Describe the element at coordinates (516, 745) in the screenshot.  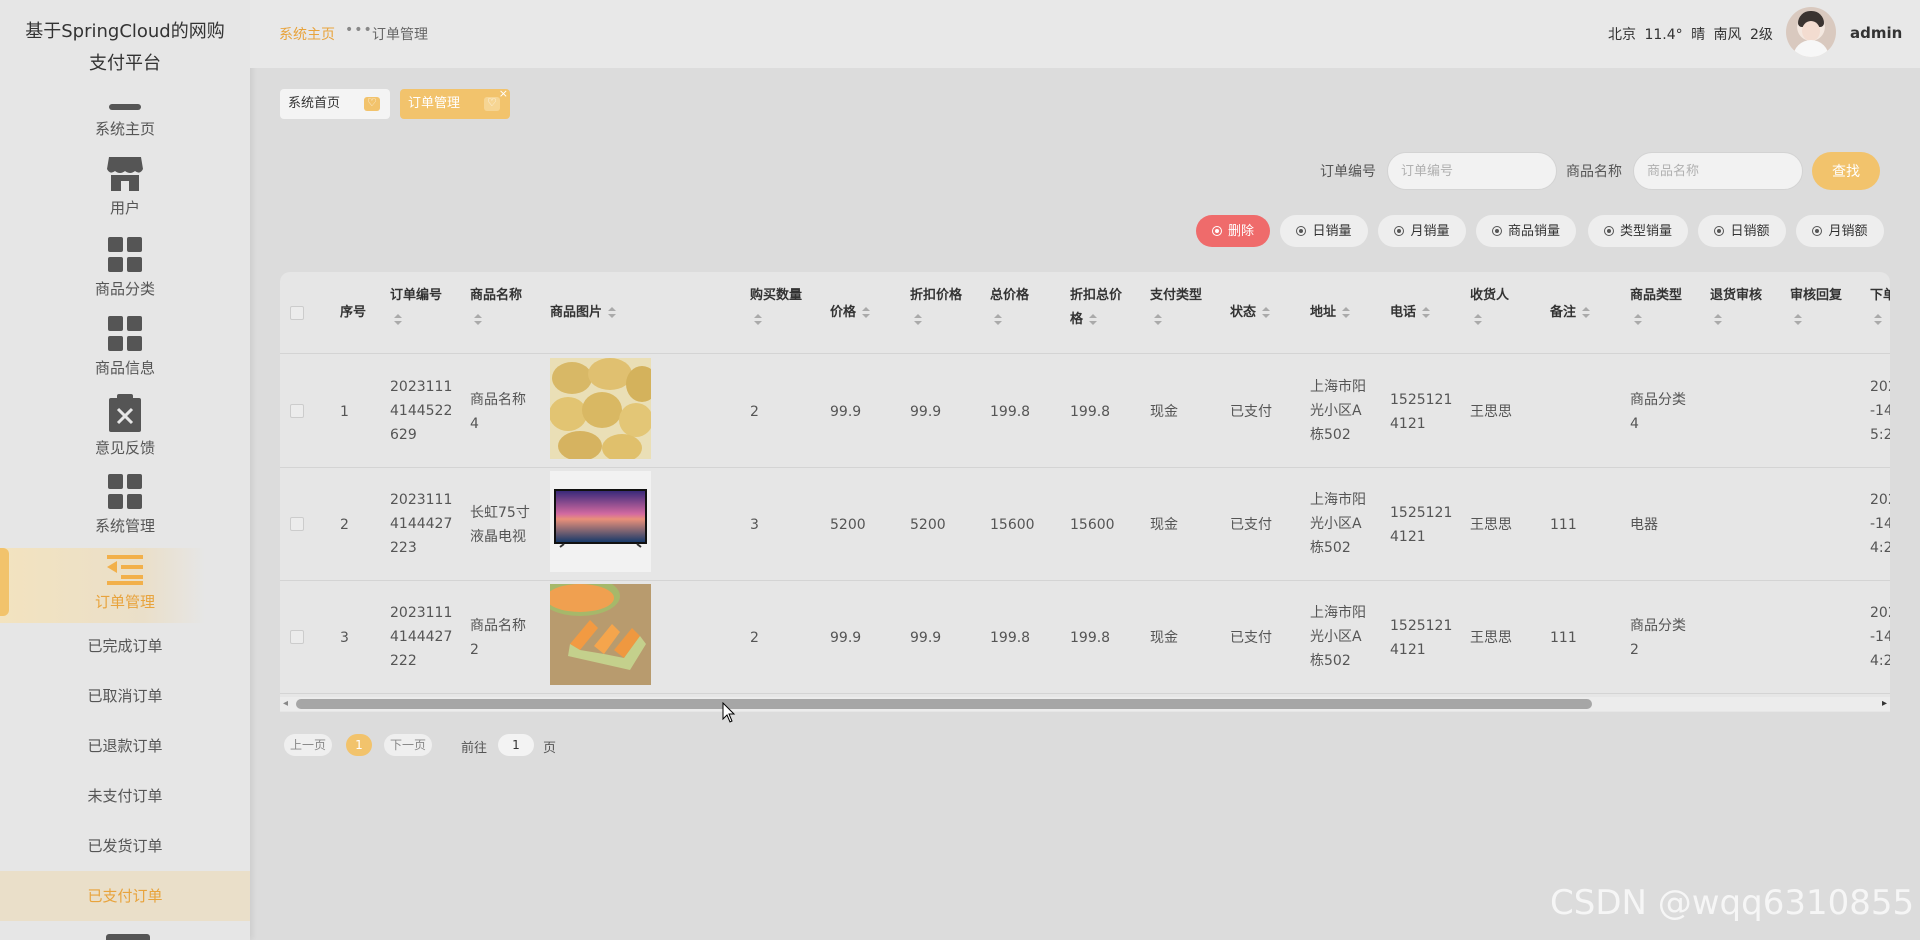
I see `goto-page-input: 1` at that location.